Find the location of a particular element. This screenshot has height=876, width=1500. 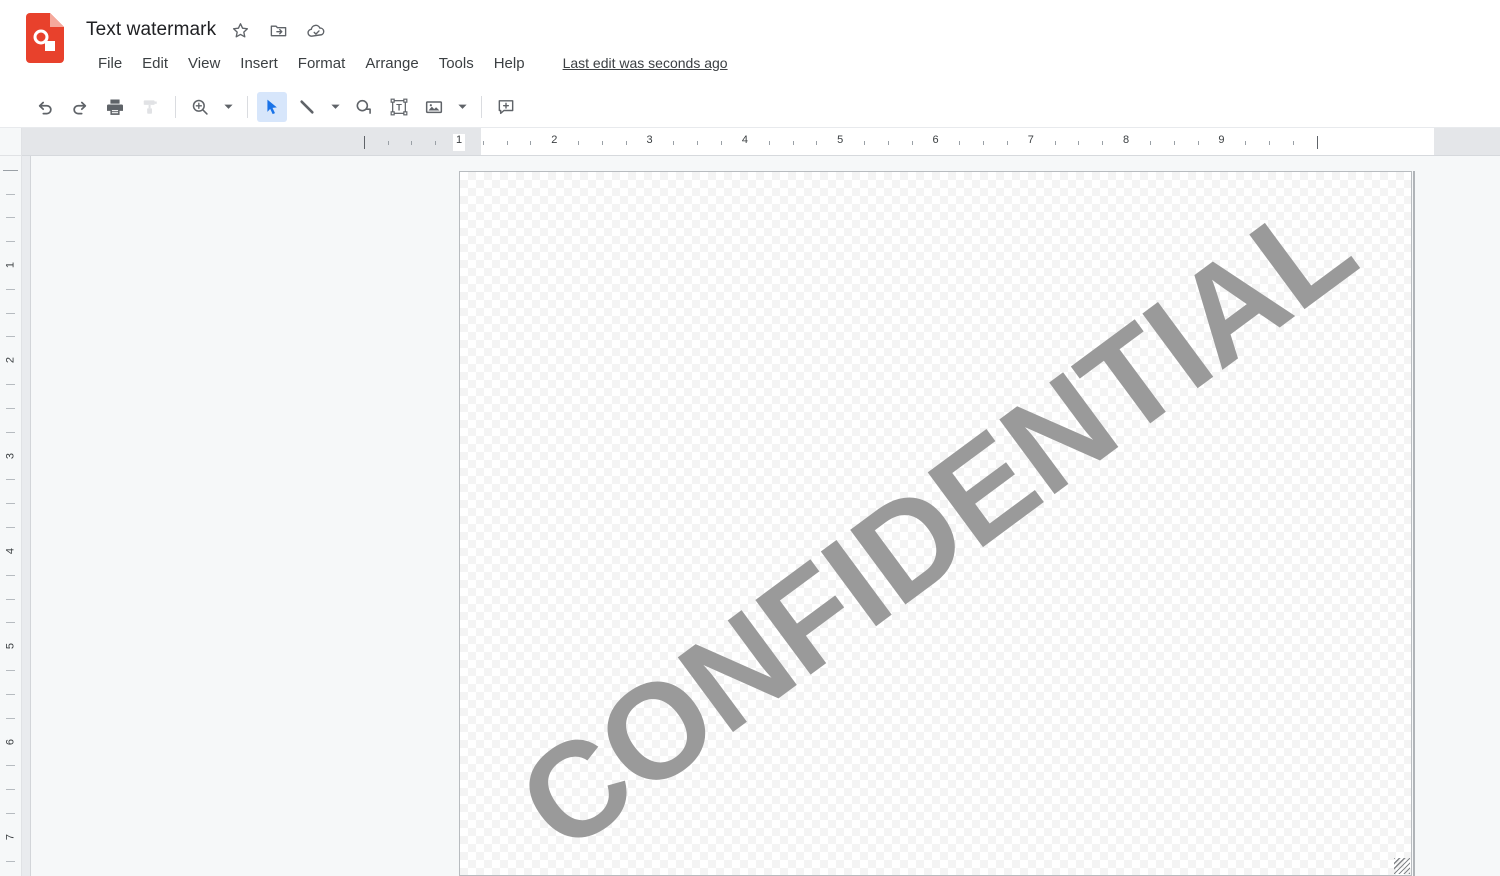

ruler-number: 5 is located at coordinates (10, 646).